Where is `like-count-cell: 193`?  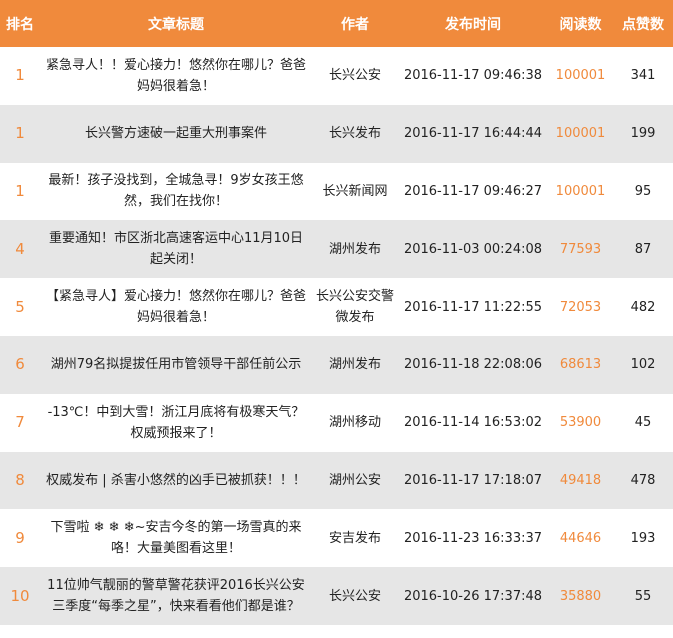
like-count-cell: 193 is located at coordinates (643, 538).